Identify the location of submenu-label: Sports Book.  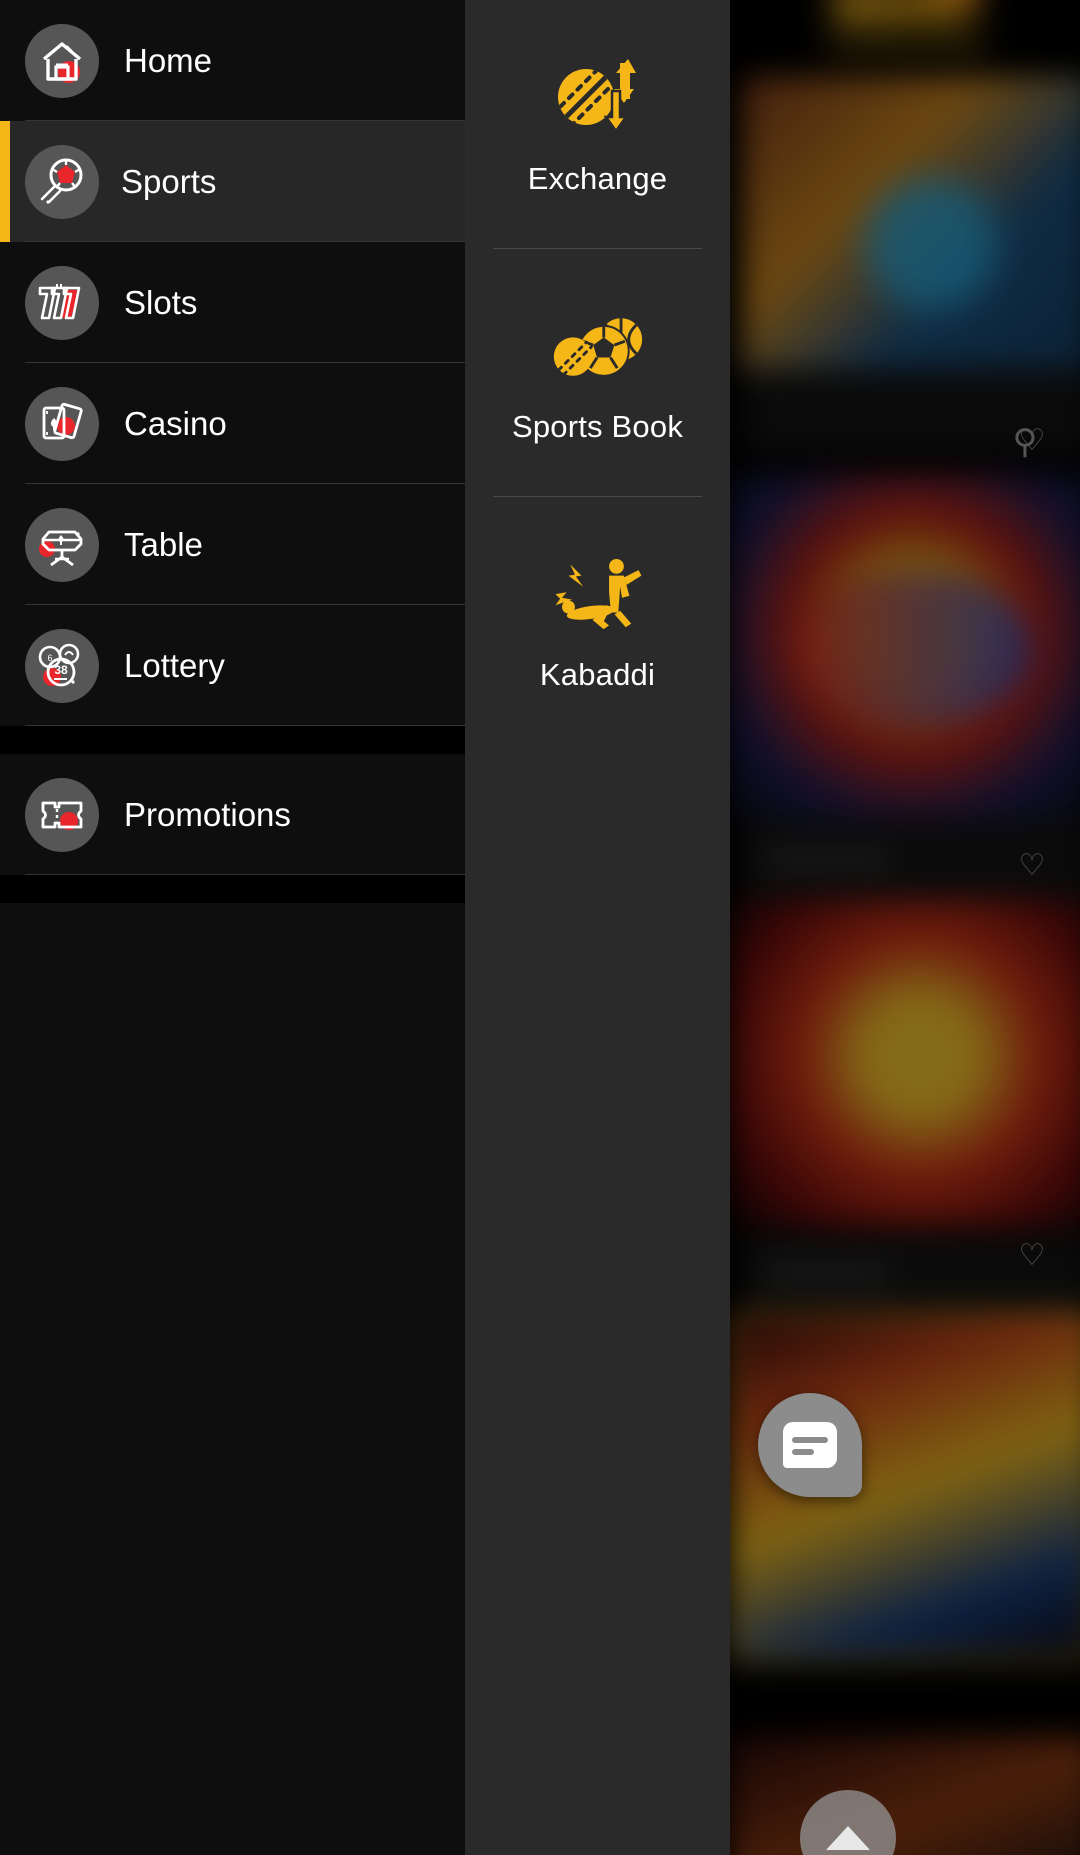
(597, 426).